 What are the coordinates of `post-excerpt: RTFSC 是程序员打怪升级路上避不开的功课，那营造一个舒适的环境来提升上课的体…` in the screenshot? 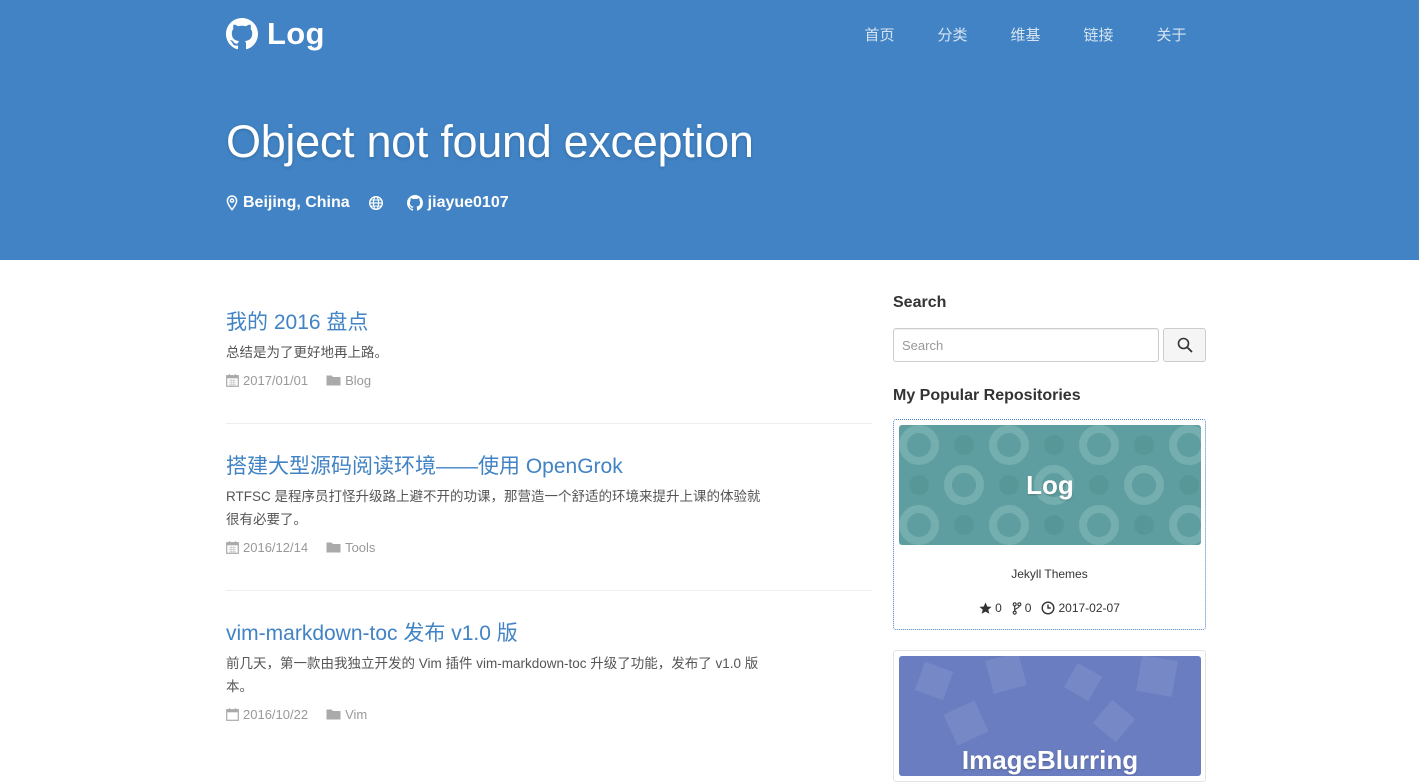 It's located at (493, 508).